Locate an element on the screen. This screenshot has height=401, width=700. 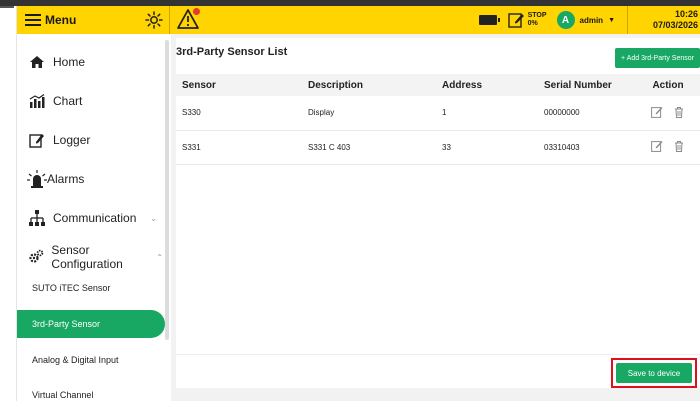
add-sensor-button: + Add 3rd-Party Sensor is located at coordinates (657, 58).